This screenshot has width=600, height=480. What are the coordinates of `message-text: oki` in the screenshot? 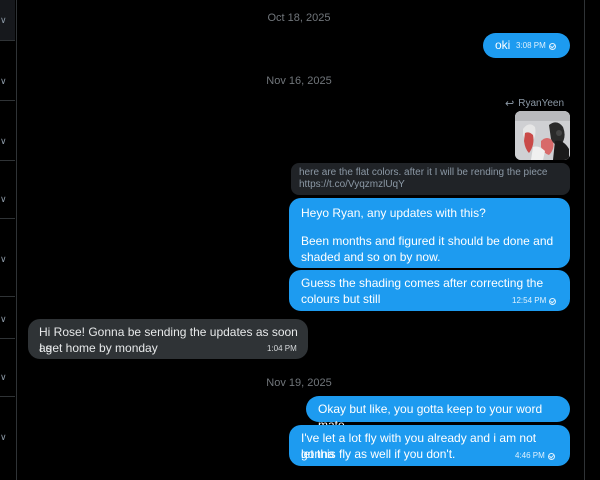 It's located at (503, 45).